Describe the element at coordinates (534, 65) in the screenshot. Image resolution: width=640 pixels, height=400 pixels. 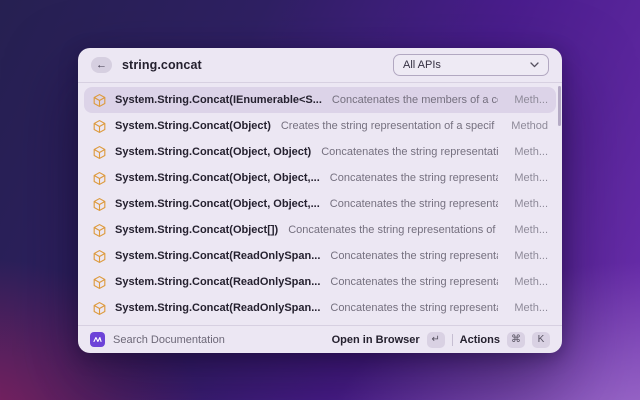
I see `chevron-down-icon` at that location.